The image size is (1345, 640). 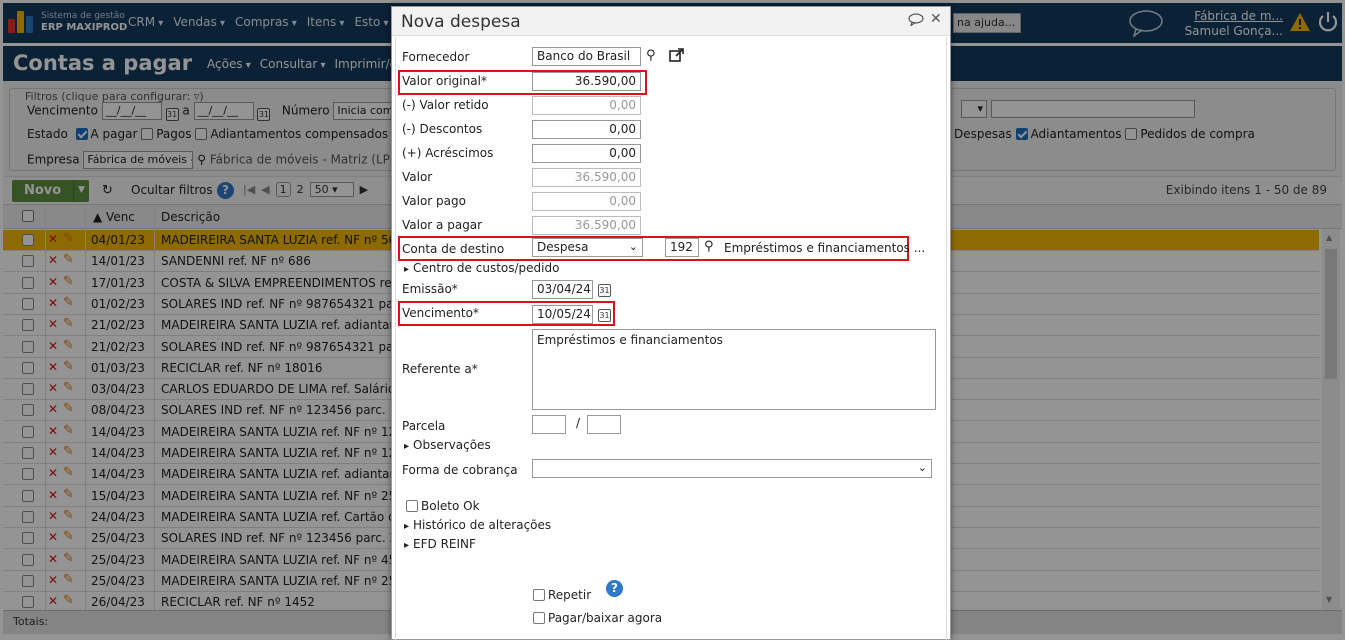 I want to click on pagar-agora-row: Pagar/baixar agora, so click(x=597, y=618).